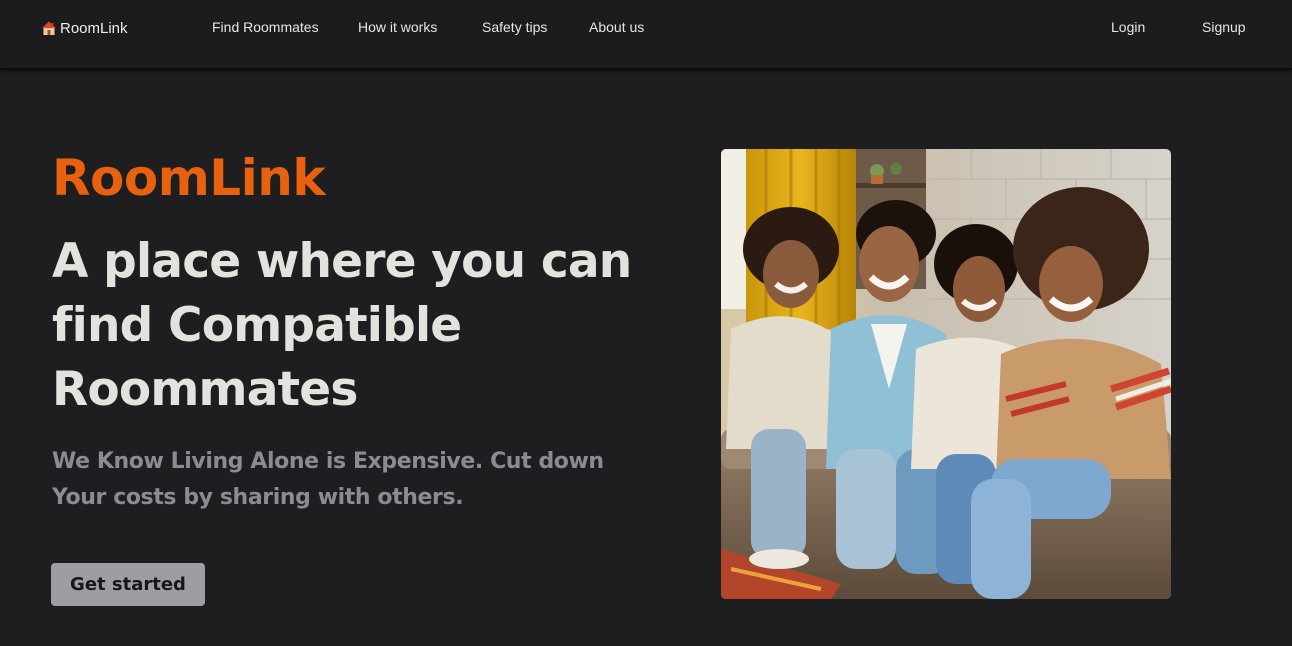 The image size is (1292, 646). I want to click on brand-link: RoomLink, so click(84, 28).